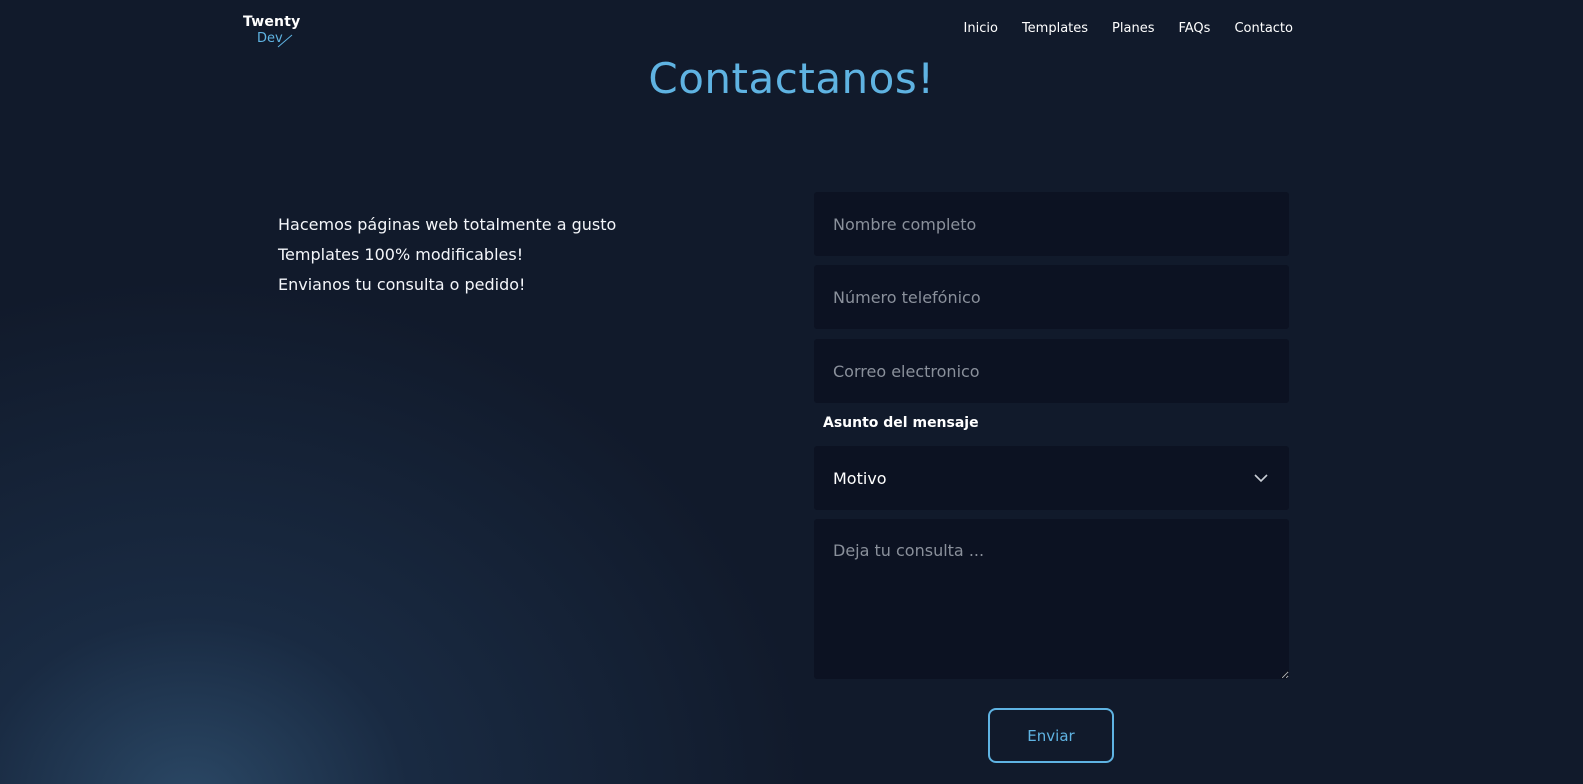 This screenshot has width=1583, height=784. I want to click on nav-link-templates: Templates, so click(1055, 29).